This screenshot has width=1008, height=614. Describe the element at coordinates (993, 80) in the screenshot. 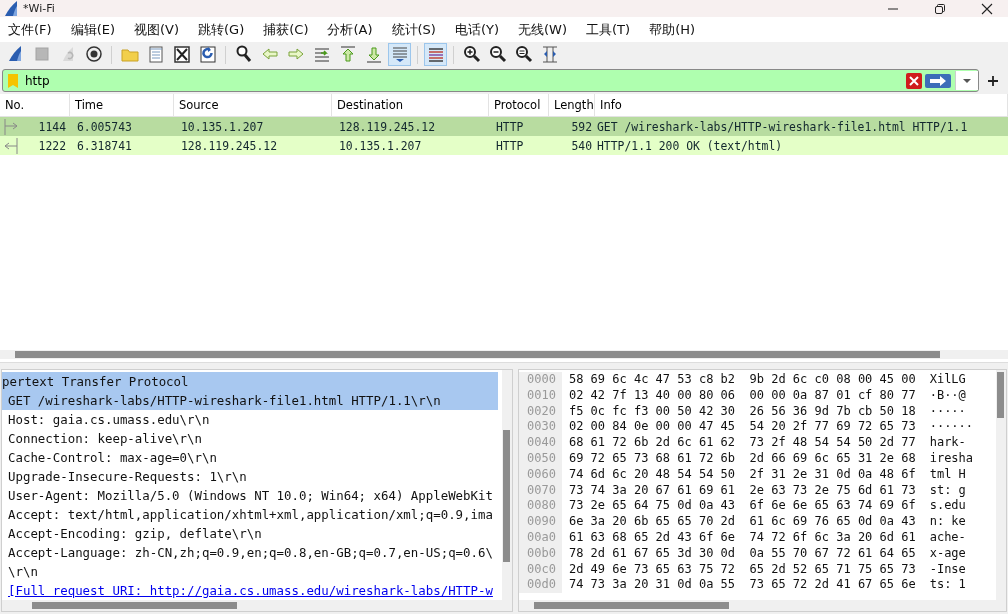

I see `plus-icon` at that location.